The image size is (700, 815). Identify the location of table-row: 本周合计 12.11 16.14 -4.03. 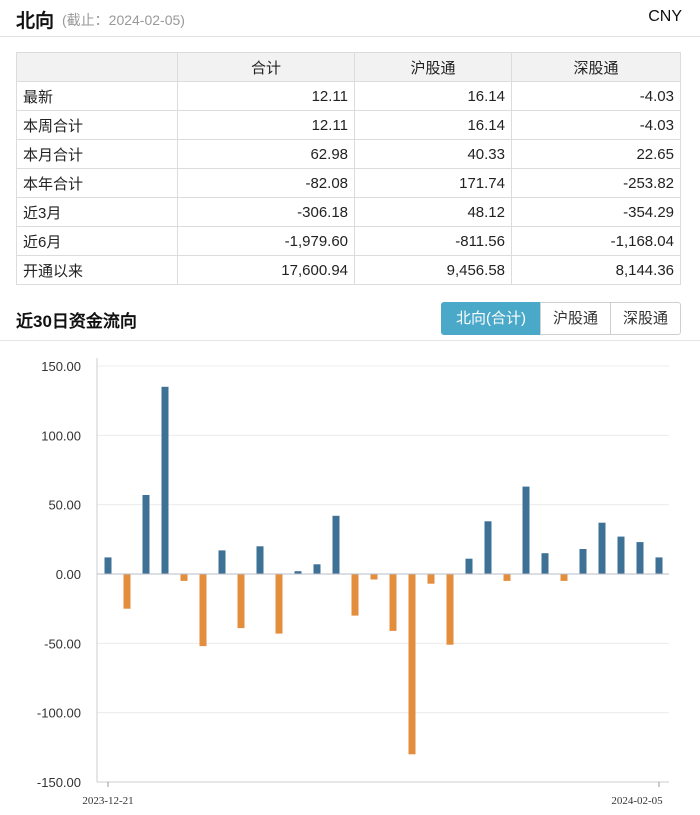
(348, 125).